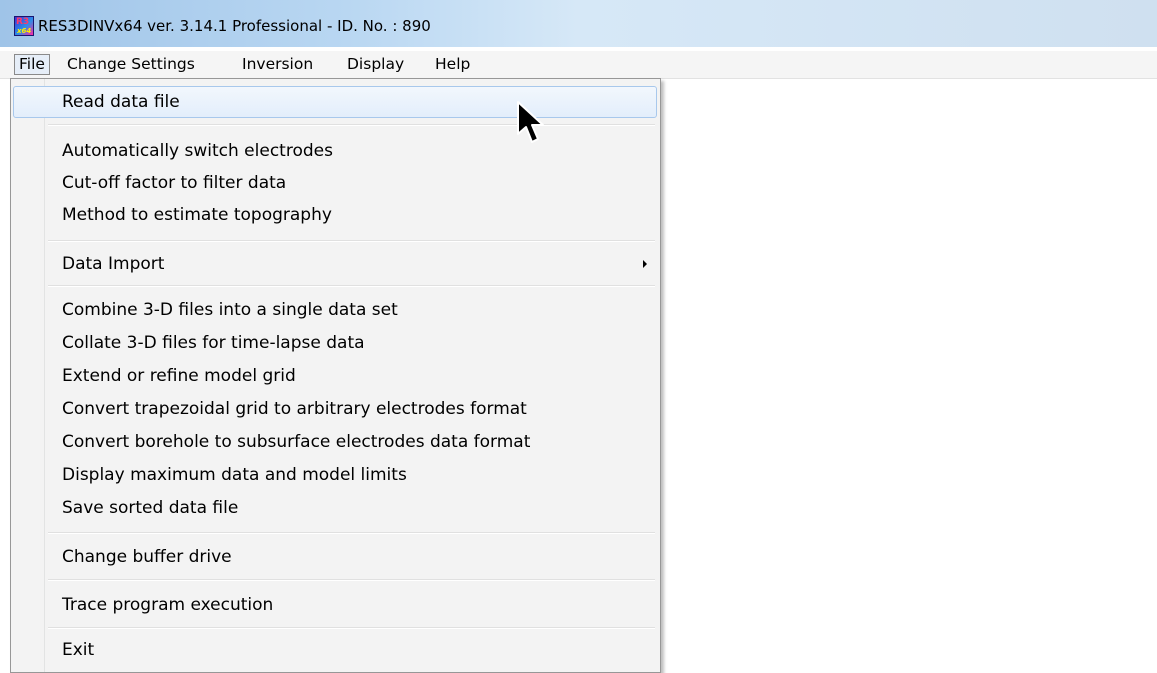 The width and height of the screenshot is (1157, 673). What do you see at coordinates (150, 508) in the screenshot?
I see `menu-item-label: Save sorted data file` at bounding box center [150, 508].